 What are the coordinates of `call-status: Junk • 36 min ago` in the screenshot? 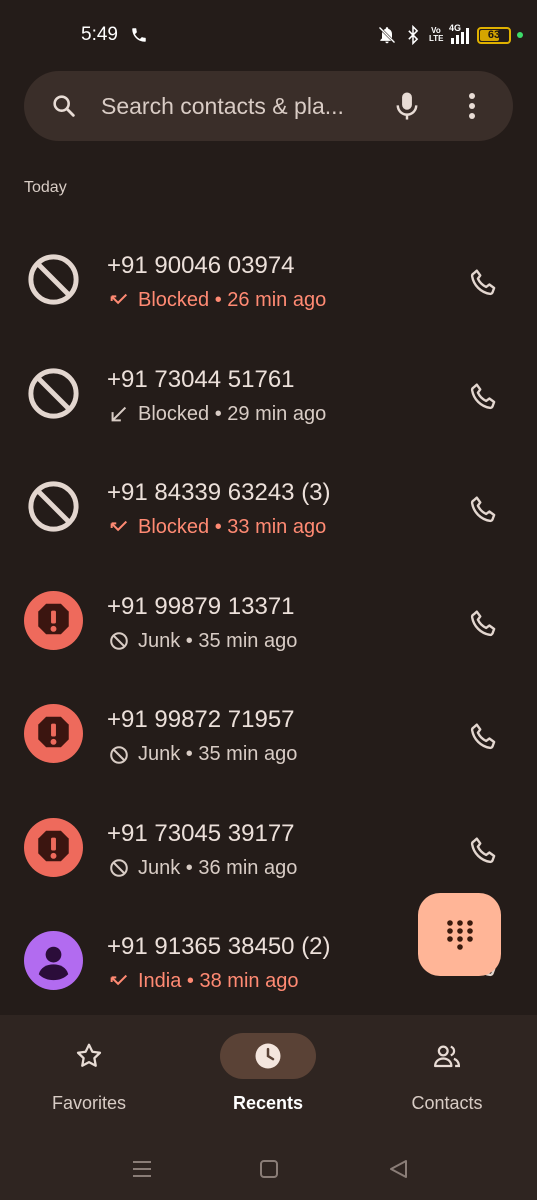 It's located at (202, 868).